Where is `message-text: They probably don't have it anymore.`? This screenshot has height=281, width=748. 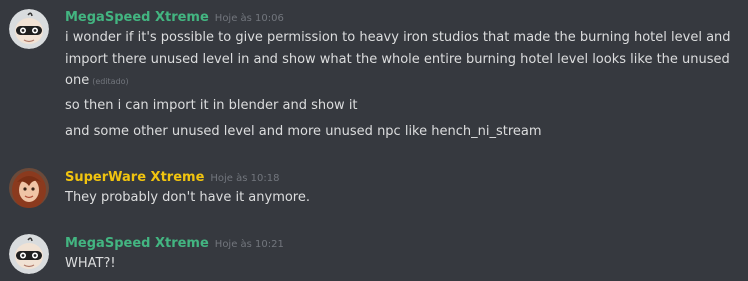 message-text: They probably don't have it anymore. is located at coordinates (188, 197).